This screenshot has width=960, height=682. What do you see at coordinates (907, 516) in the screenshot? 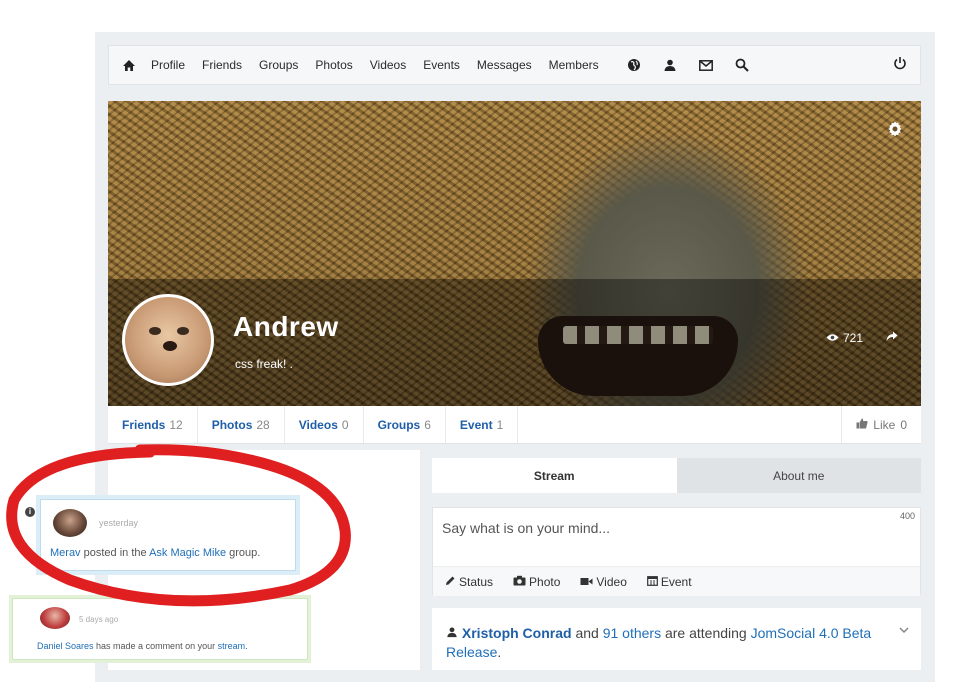
I see `character-count: 400` at bounding box center [907, 516].